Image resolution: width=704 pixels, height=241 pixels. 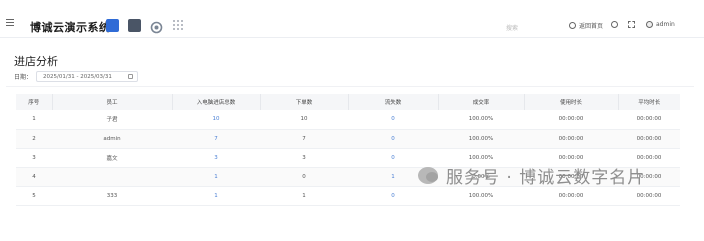 I want to click on fullscreen-button, so click(x=631, y=24).